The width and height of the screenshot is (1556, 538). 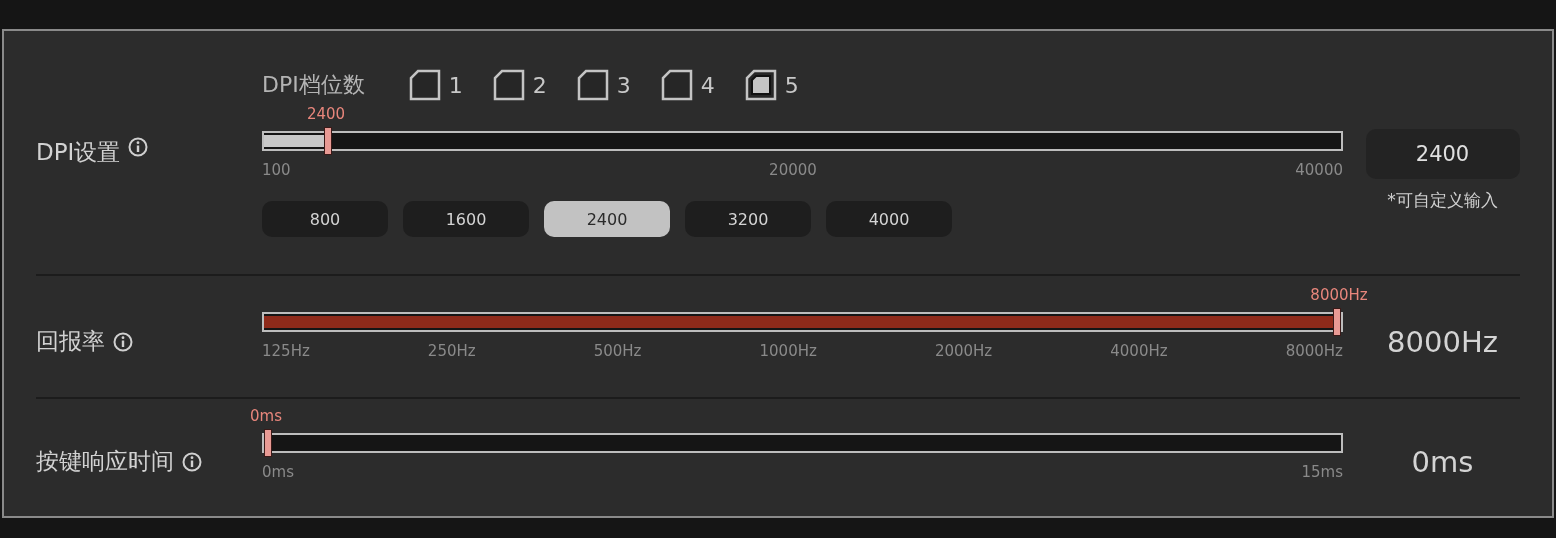 I want to click on stage-number: 2, so click(x=539, y=85).